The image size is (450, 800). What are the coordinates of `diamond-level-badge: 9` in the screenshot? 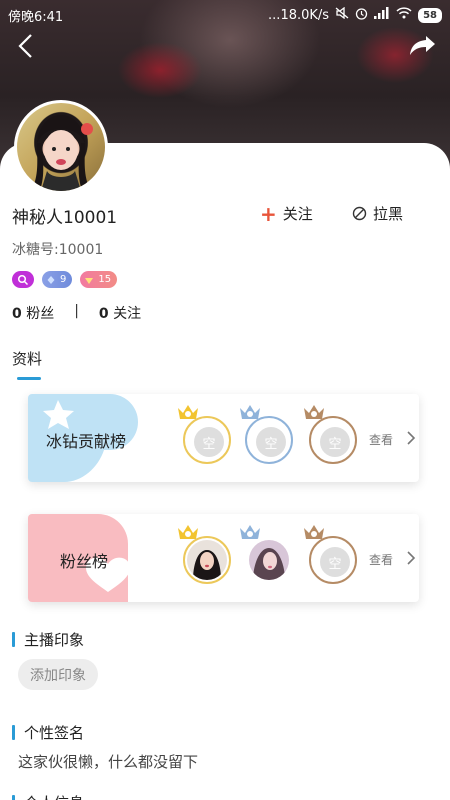 It's located at (57, 279).